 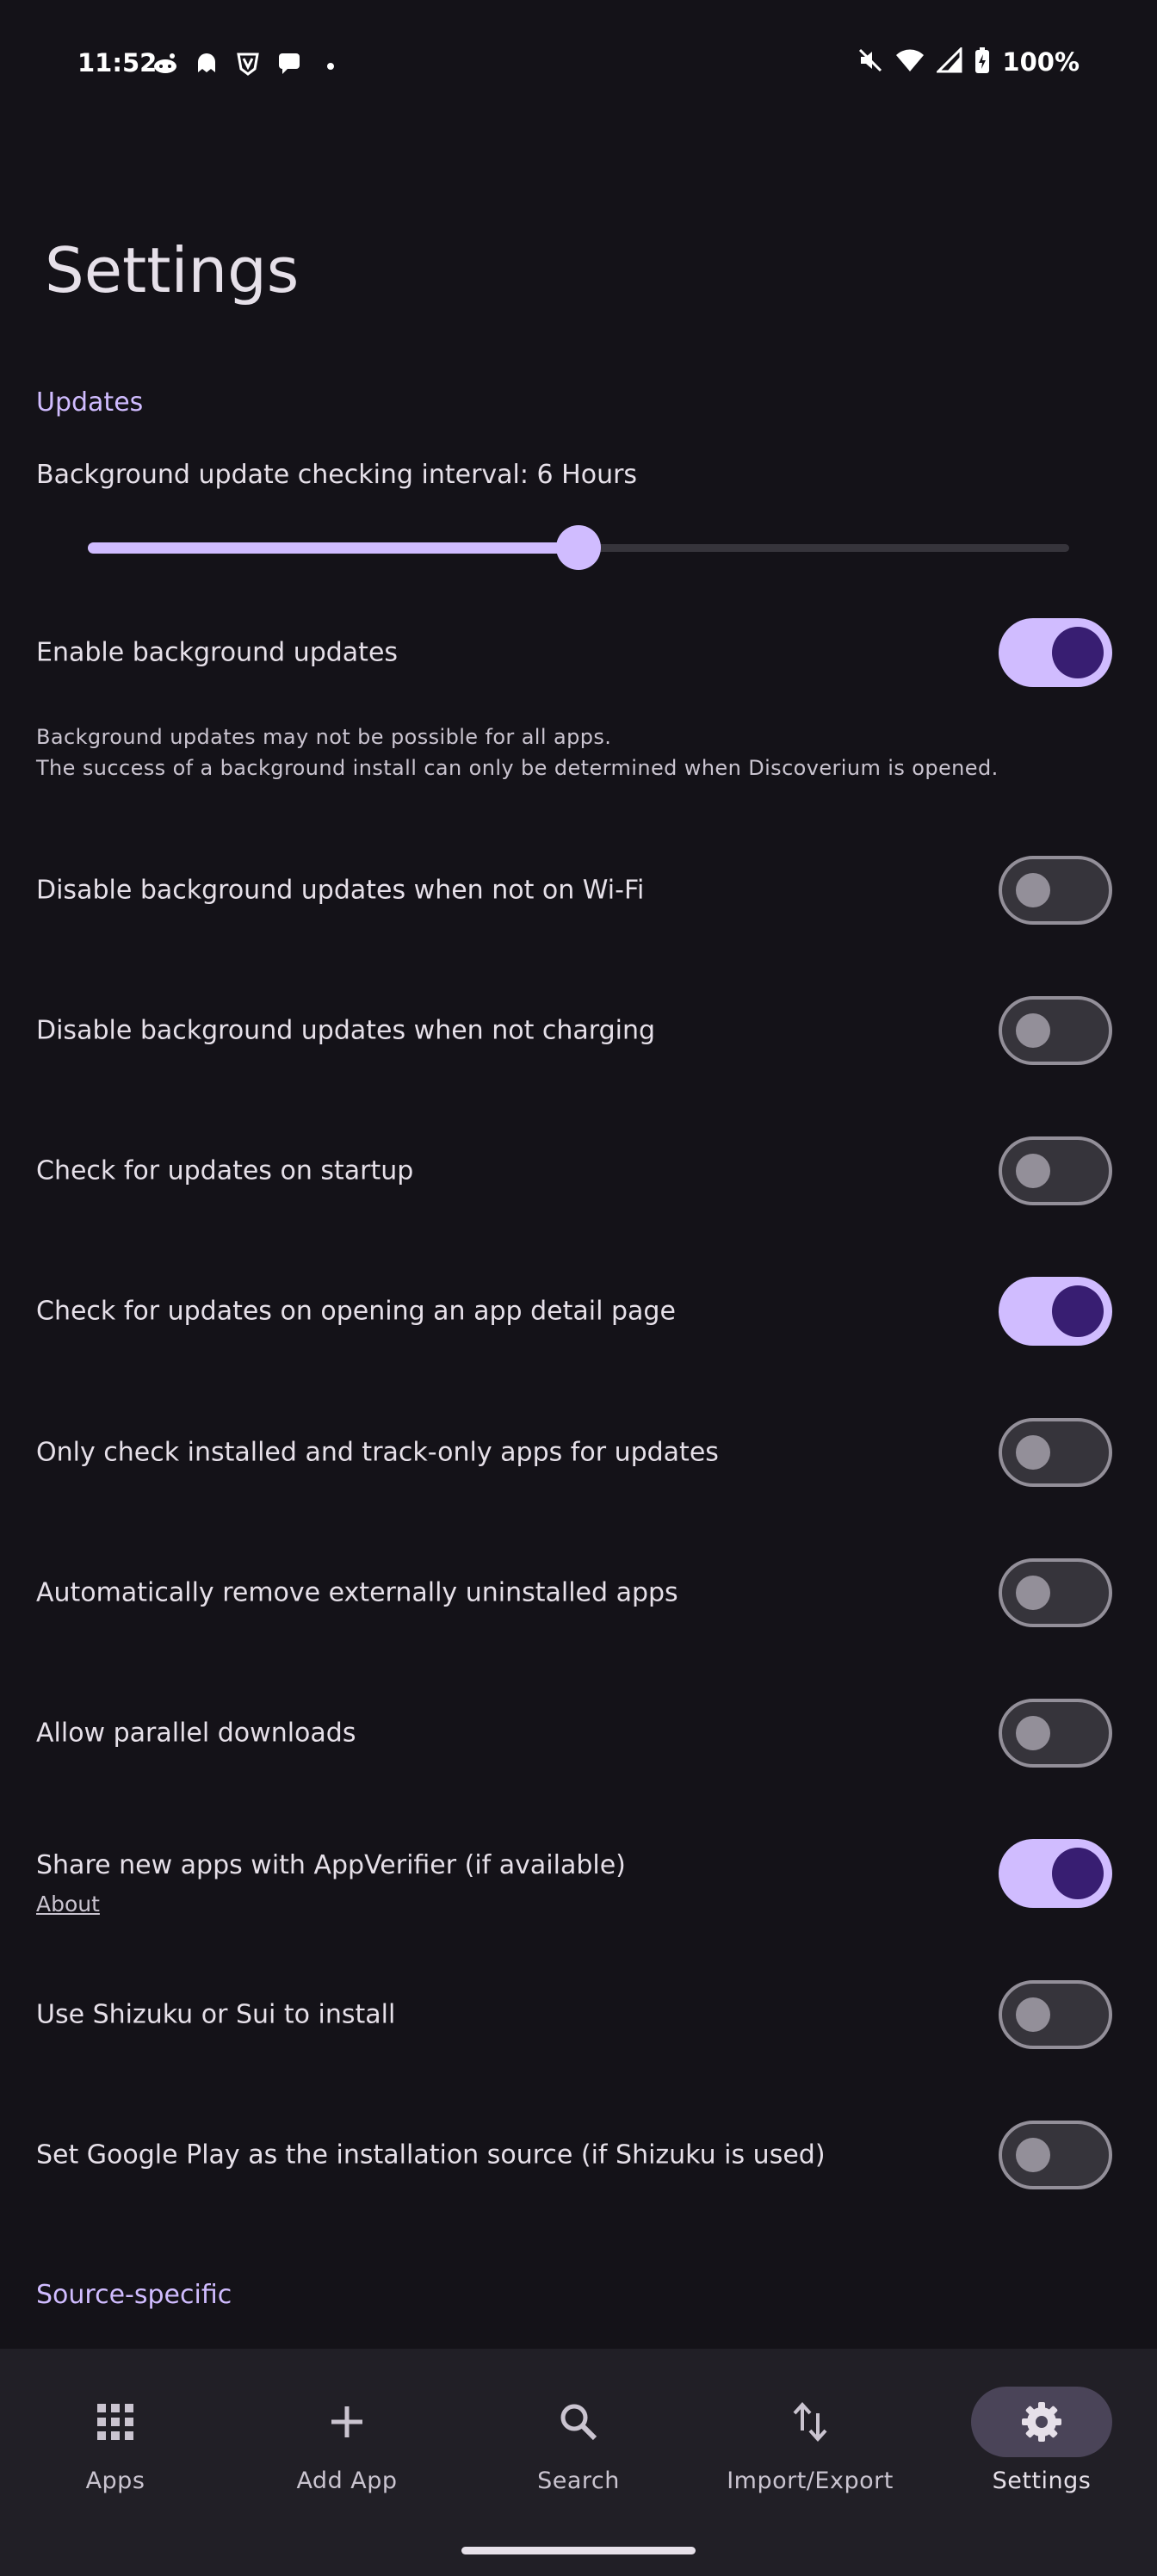 What do you see at coordinates (115, 2481) in the screenshot?
I see `nav-label: Apps` at bounding box center [115, 2481].